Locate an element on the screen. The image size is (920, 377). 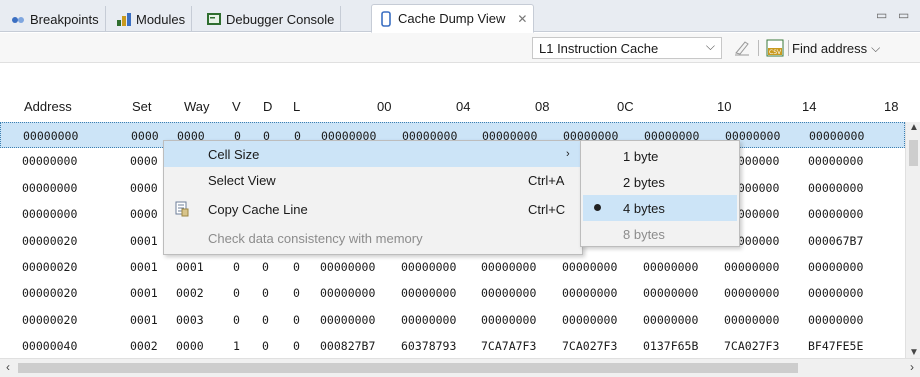
menu-item-copy-cache-line: Copy Cache Line Ctrl+C is located at coordinates (373, 209).